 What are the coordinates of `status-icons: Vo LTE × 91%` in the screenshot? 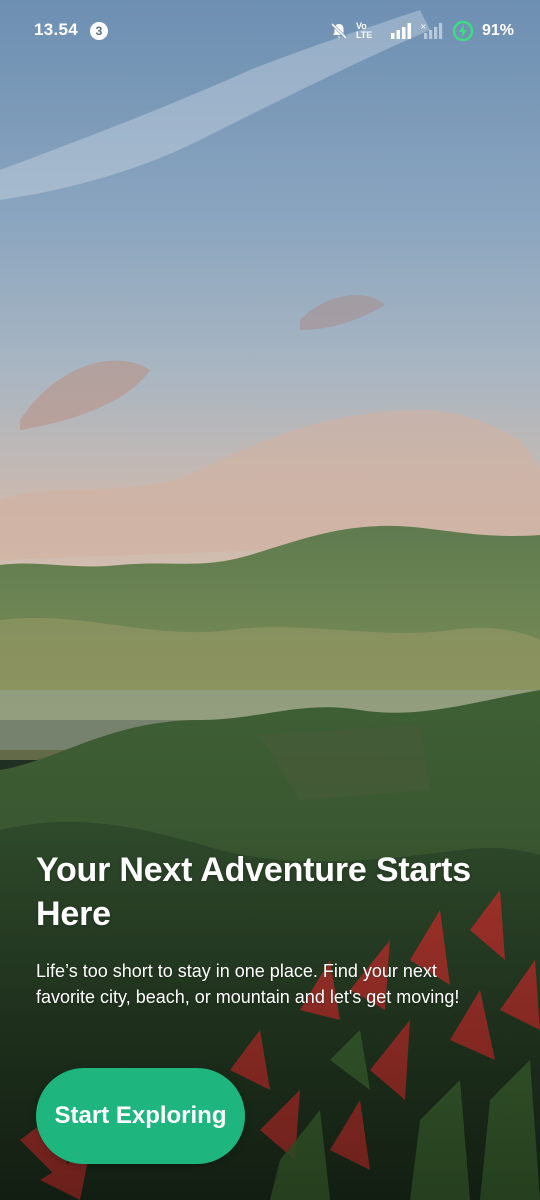 It's located at (422, 31).